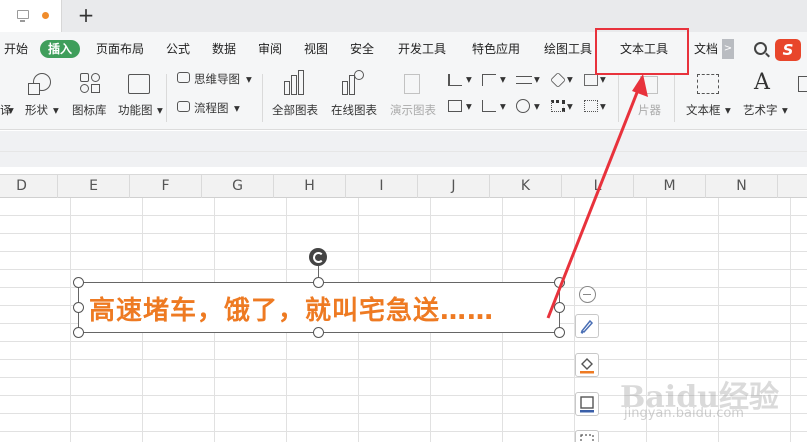 This screenshot has width=807, height=442. What do you see at coordinates (597, 196) in the screenshot?
I see `annotation-arrow` at bounding box center [597, 196].